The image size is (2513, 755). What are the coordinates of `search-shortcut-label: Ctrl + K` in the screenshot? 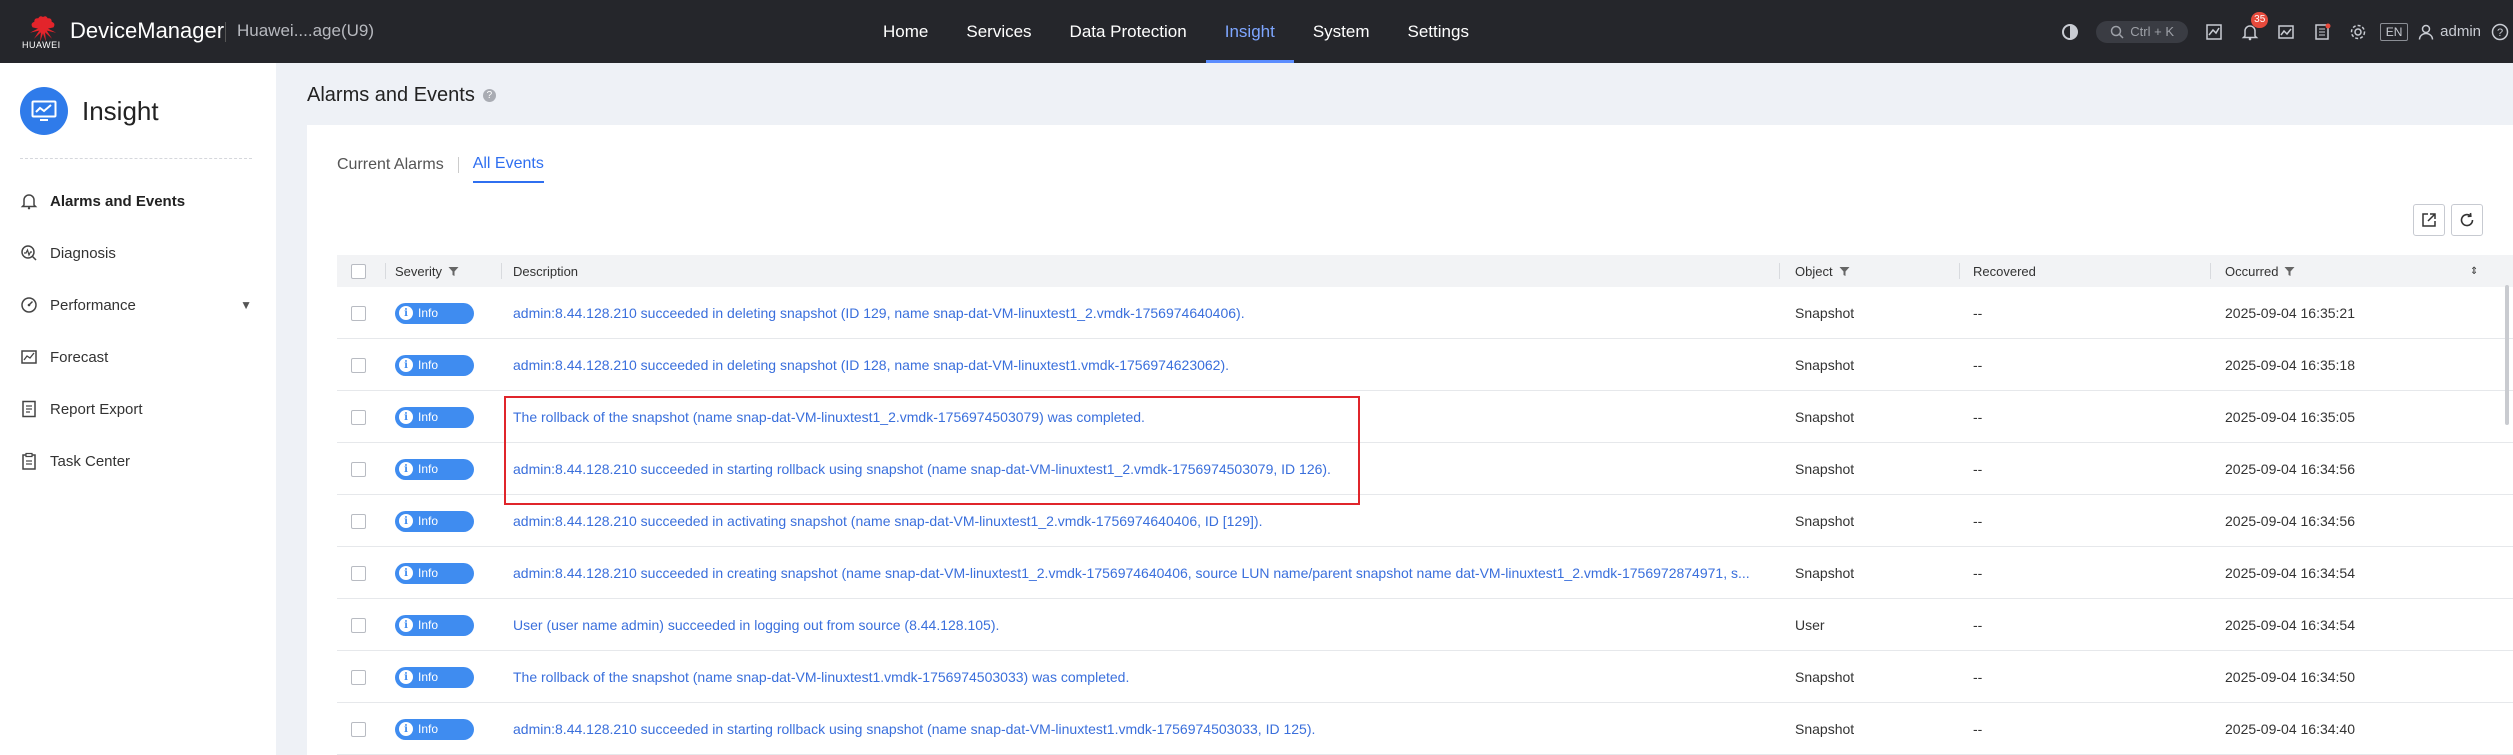 It's located at (2152, 31).